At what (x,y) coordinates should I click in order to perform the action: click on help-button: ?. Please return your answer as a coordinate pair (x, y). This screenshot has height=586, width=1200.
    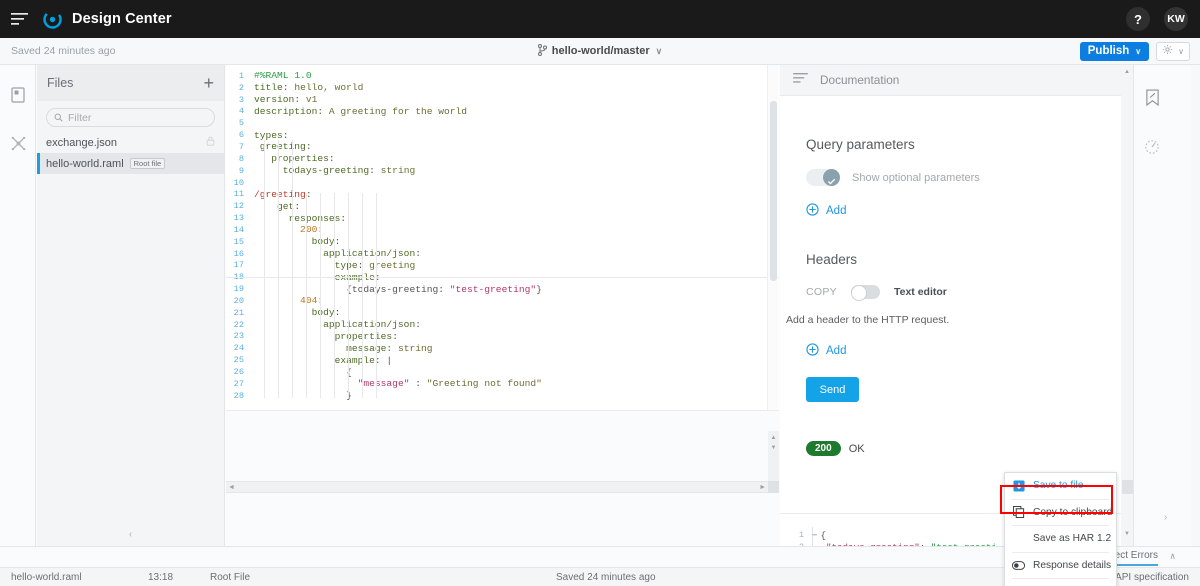
    Looking at the image, I should click on (1138, 19).